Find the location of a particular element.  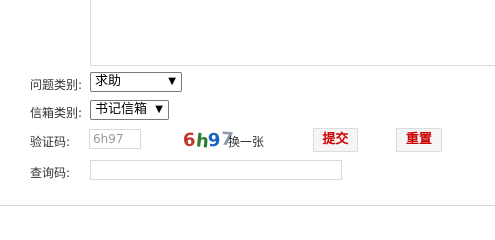

query-code-input is located at coordinates (216, 170).